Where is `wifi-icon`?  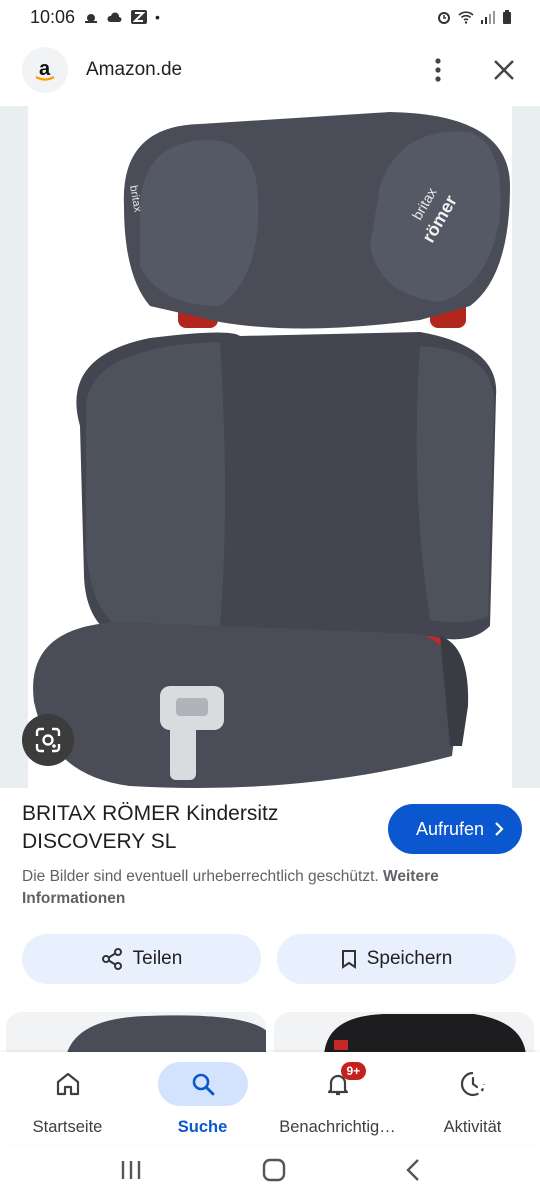
wifi-icon is located at coordinates (466, 17).